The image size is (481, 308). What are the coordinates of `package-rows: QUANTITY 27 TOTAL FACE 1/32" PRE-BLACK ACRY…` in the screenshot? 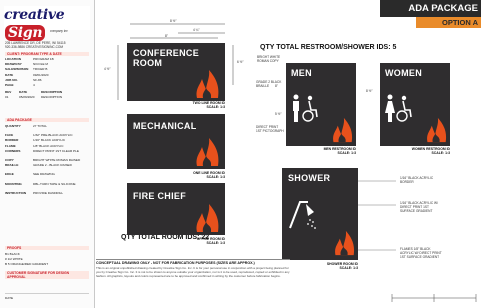 It's located at (47, 160).